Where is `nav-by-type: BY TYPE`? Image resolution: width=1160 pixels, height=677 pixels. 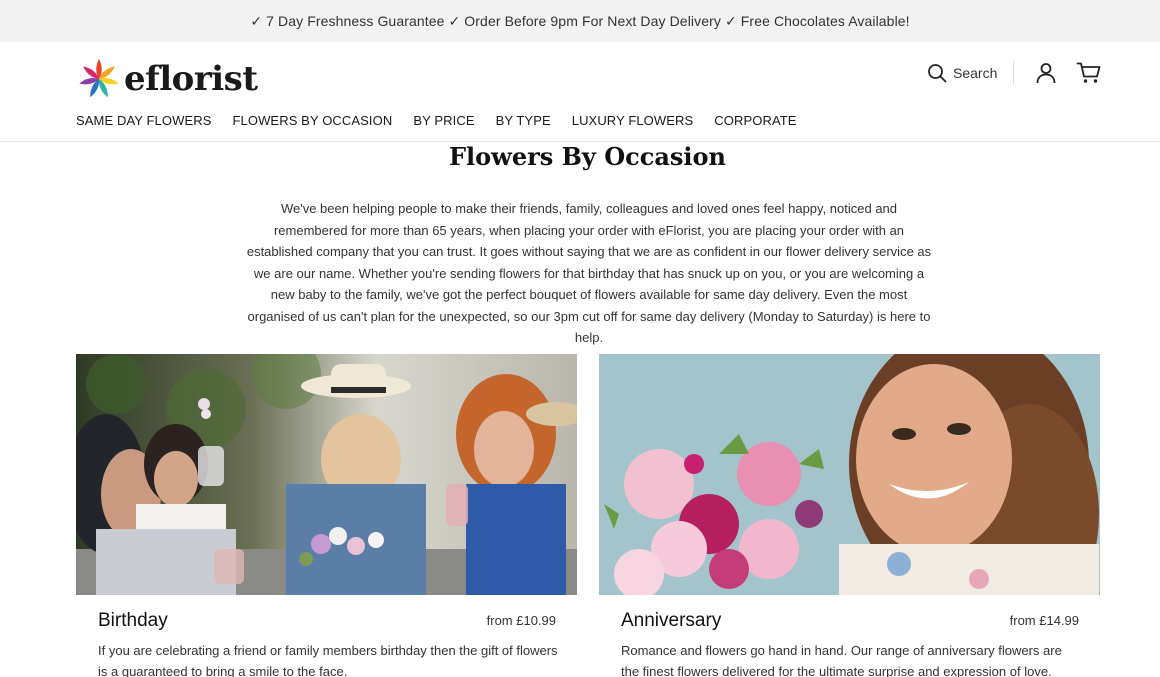
nav-by-type: BY TYPE is located at coordinates (523, 120).